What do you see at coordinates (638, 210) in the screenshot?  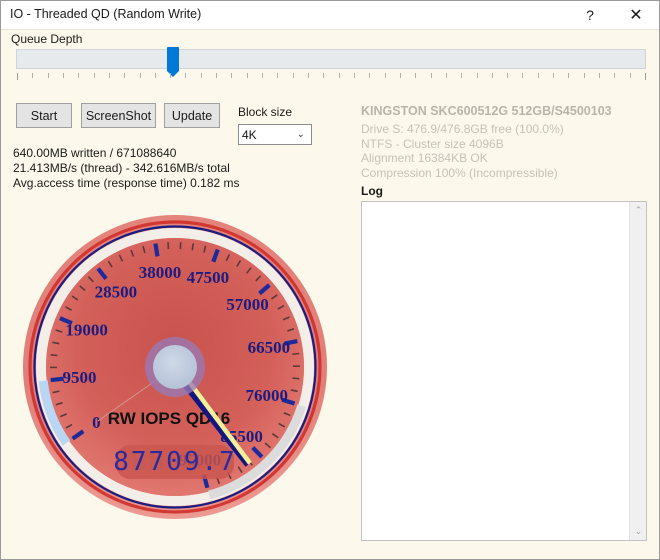 I see `scroll-up-icon: ⌃` at bounding box center [638, 210].